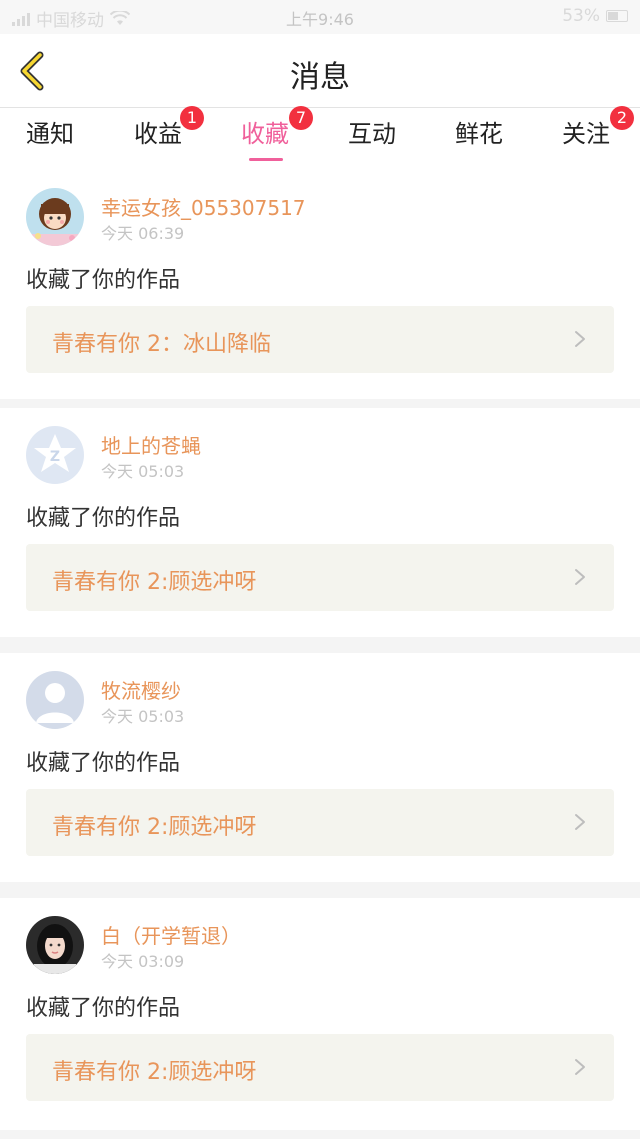 The image size is (640, 1139). What do you see at coordinates (581, 16) in the screenshot?
I see `battery-percent: 53%` at bounding box center [581, 16].